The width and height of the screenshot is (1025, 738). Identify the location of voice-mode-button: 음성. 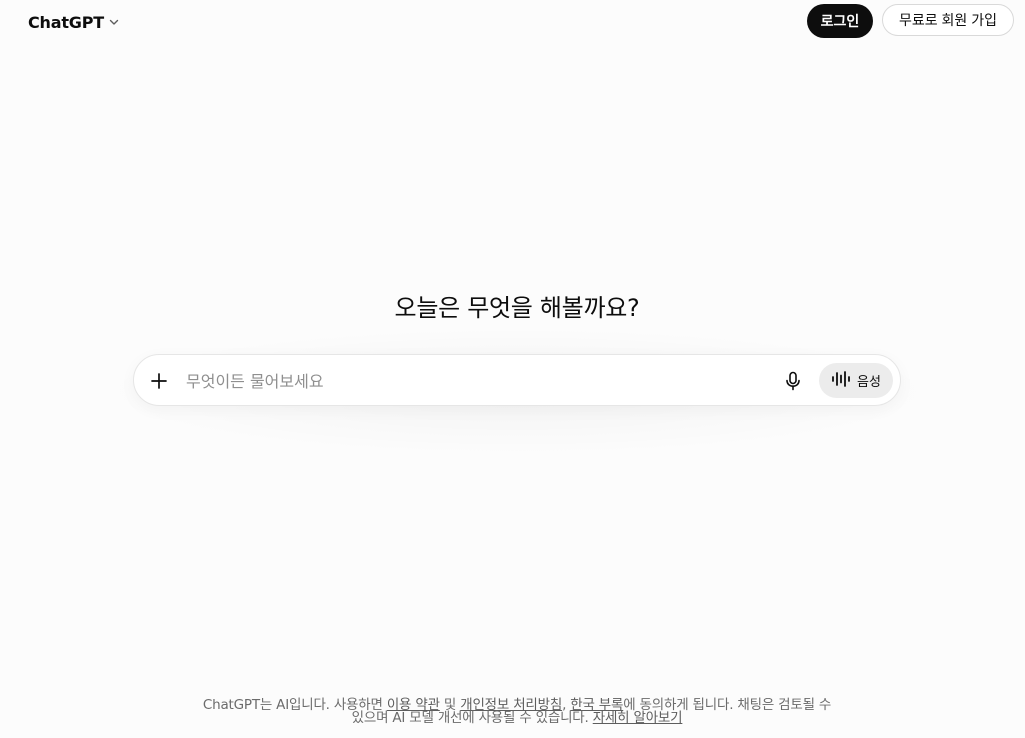
(856, 380).